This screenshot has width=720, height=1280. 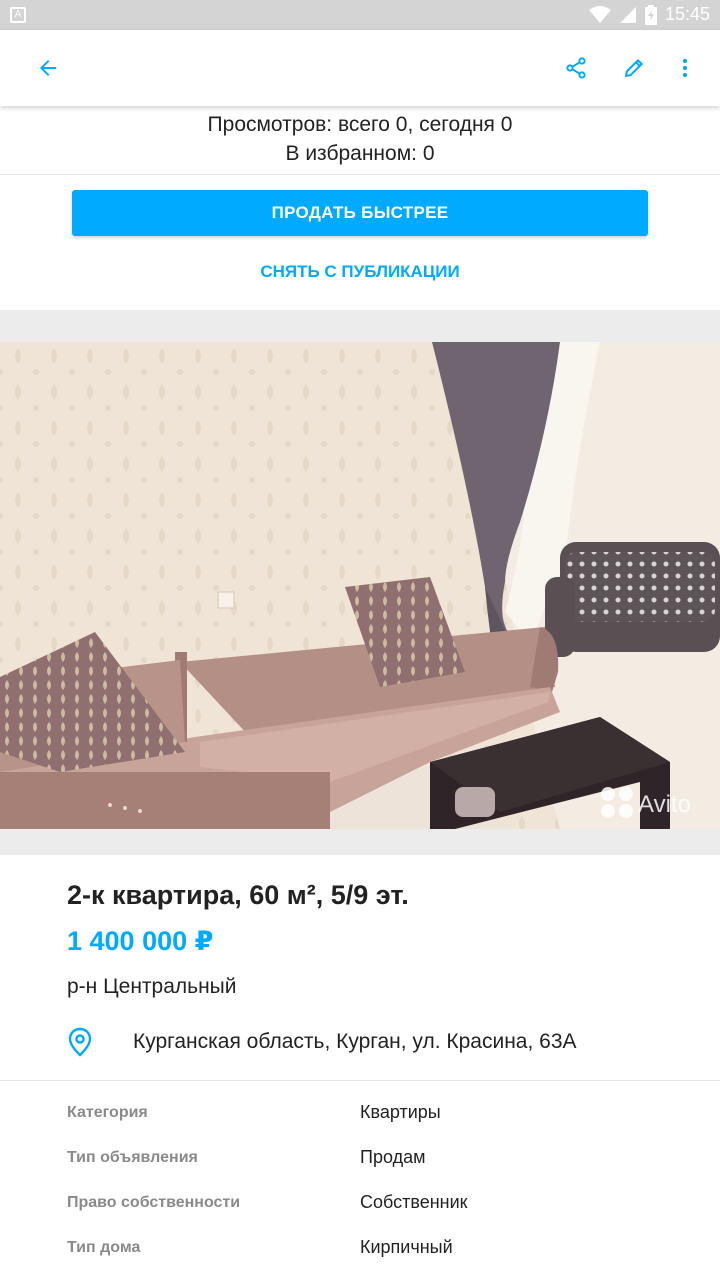 I want to click on back-button, so click(x=48, y=68).